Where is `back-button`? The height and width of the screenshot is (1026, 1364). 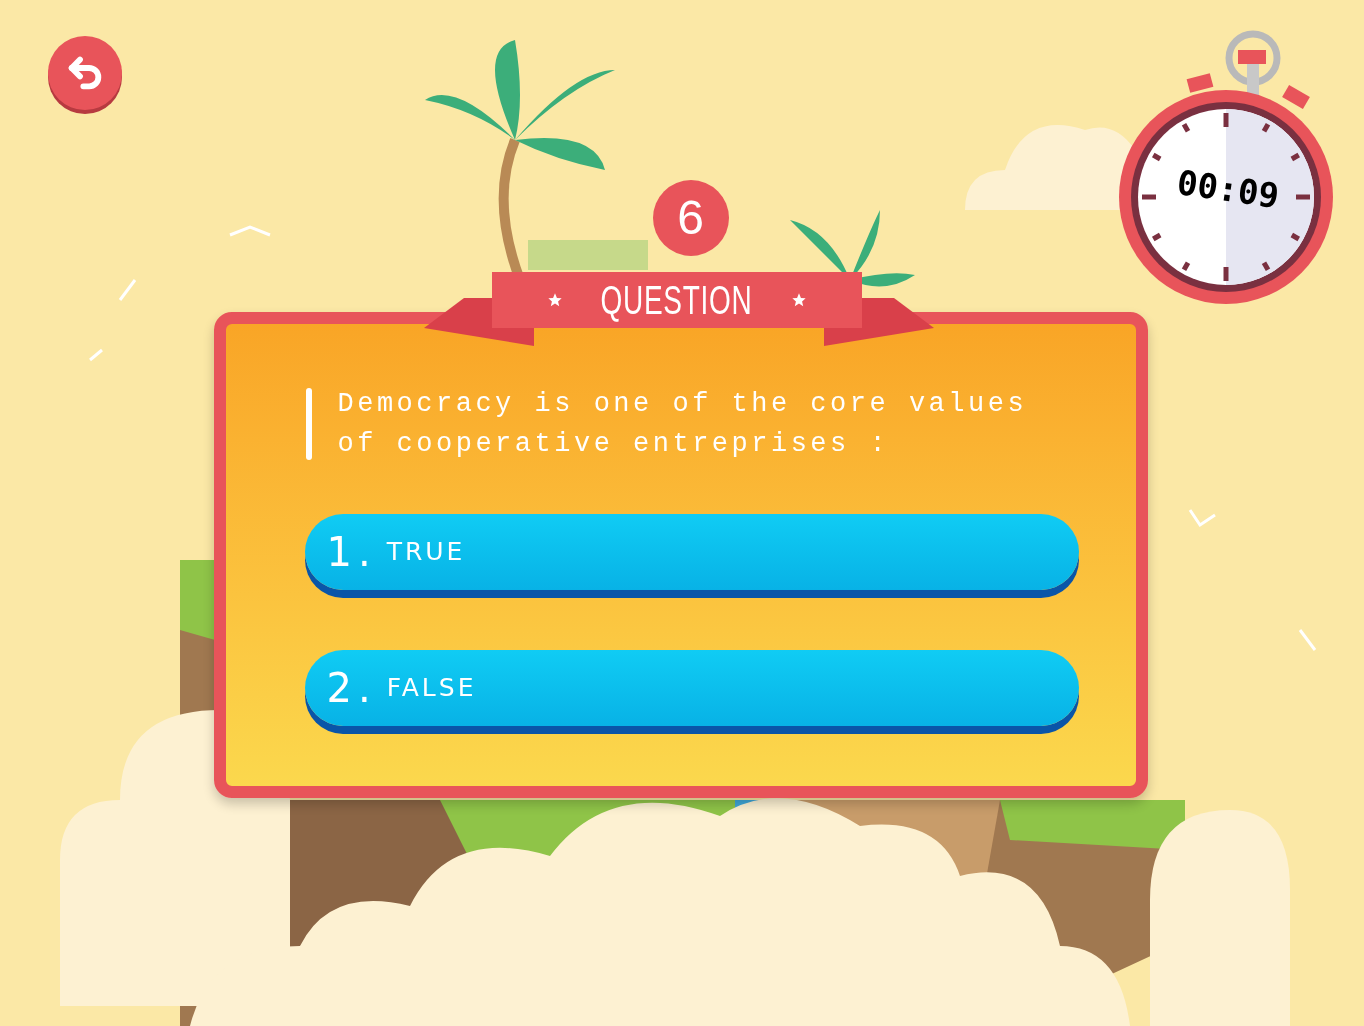 back-button is located at coordinates (85, 73).